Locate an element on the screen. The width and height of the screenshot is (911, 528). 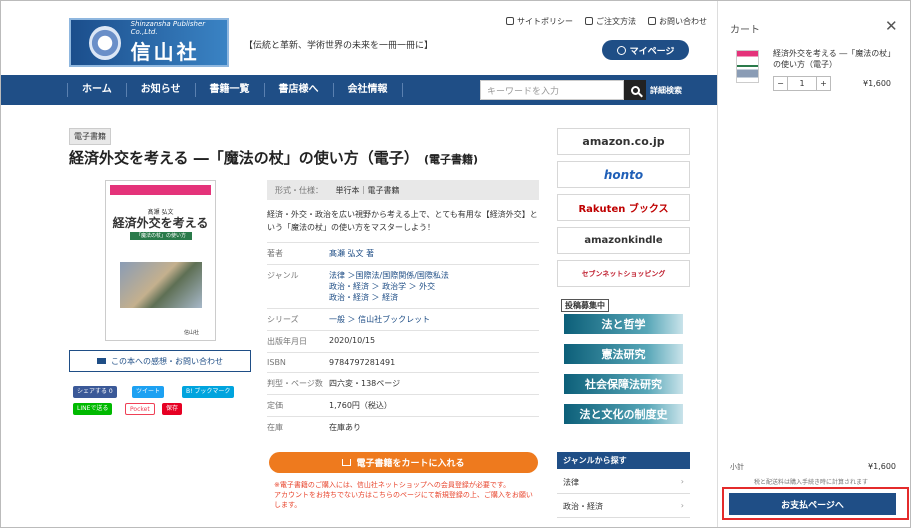
rakuten-link: Rakuten ブックス is located at coordinates (623, 207).